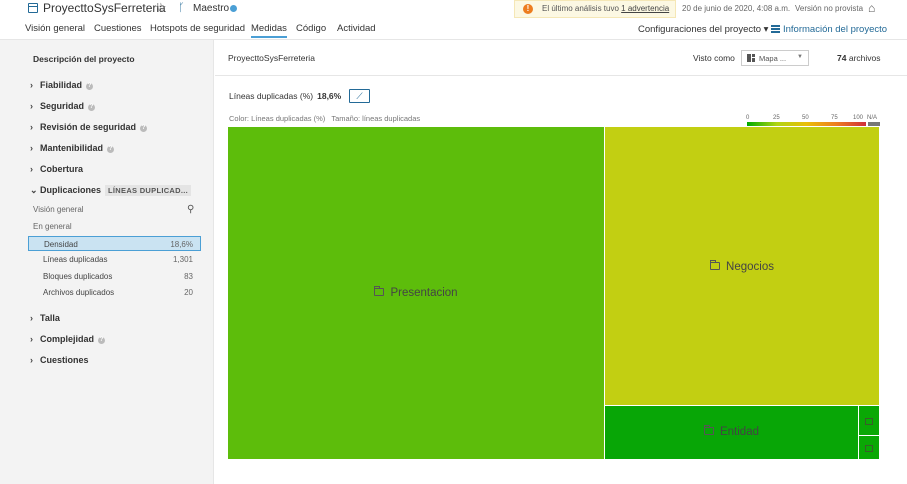  I want to click on sidebar-item-issues: › Cuestiones, so click(59, 360).